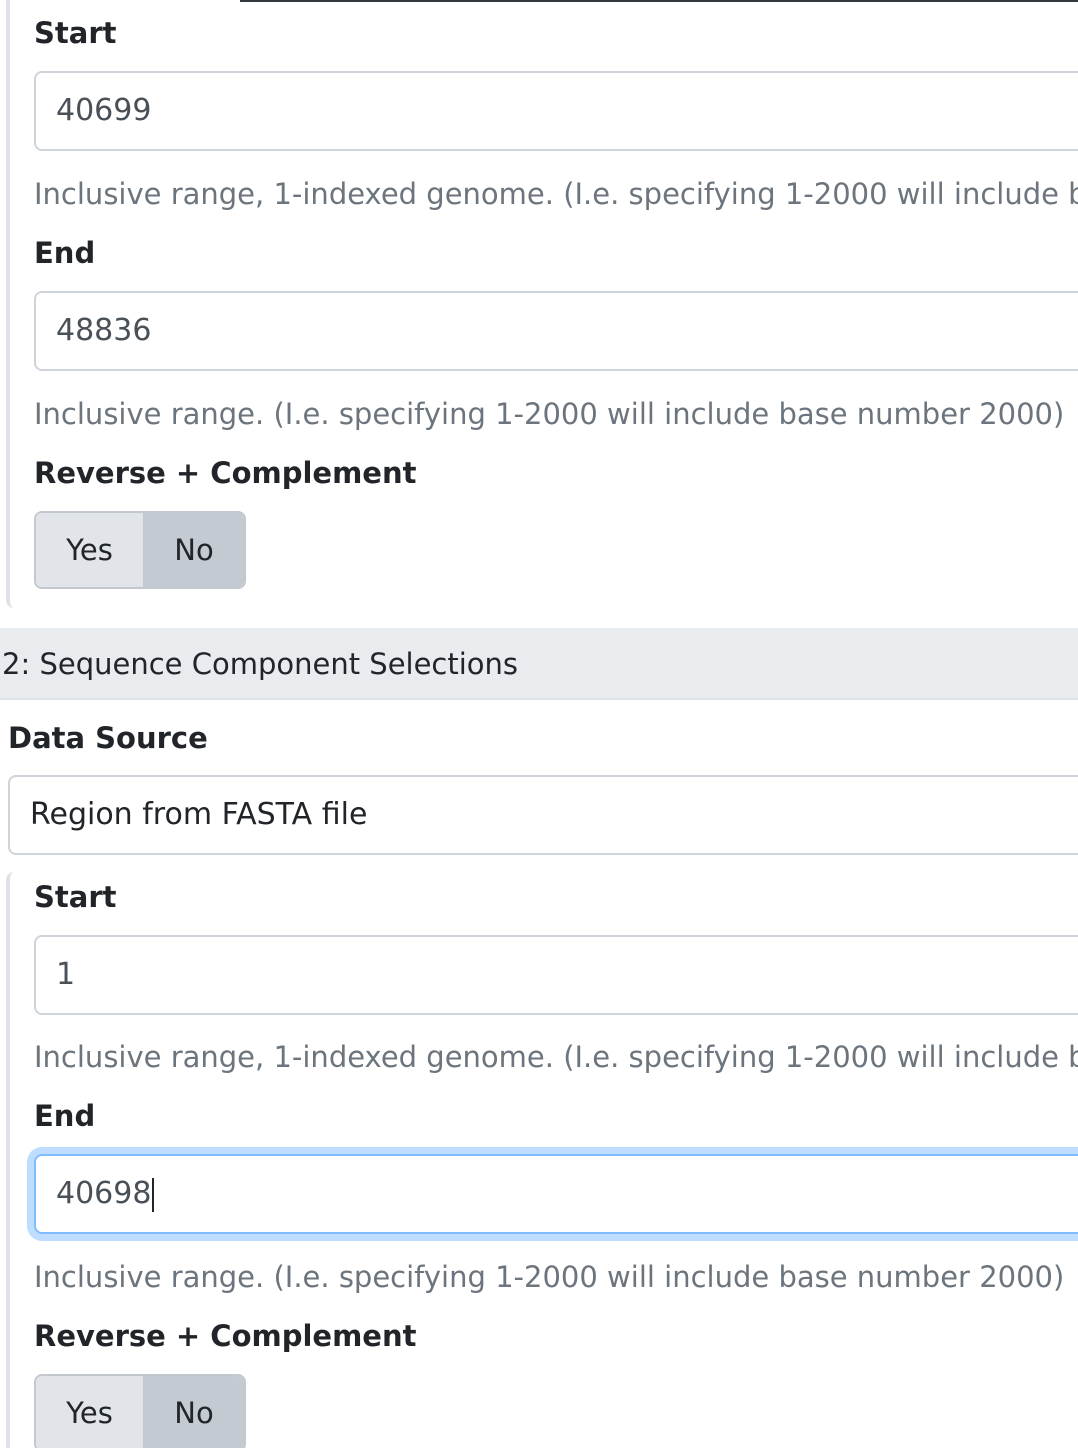 This screenshot has height=1448, width=1078. Describe the element at coordinates (104, 110) in the screenshot. I see `component-1-start-value: 40699` at that location.